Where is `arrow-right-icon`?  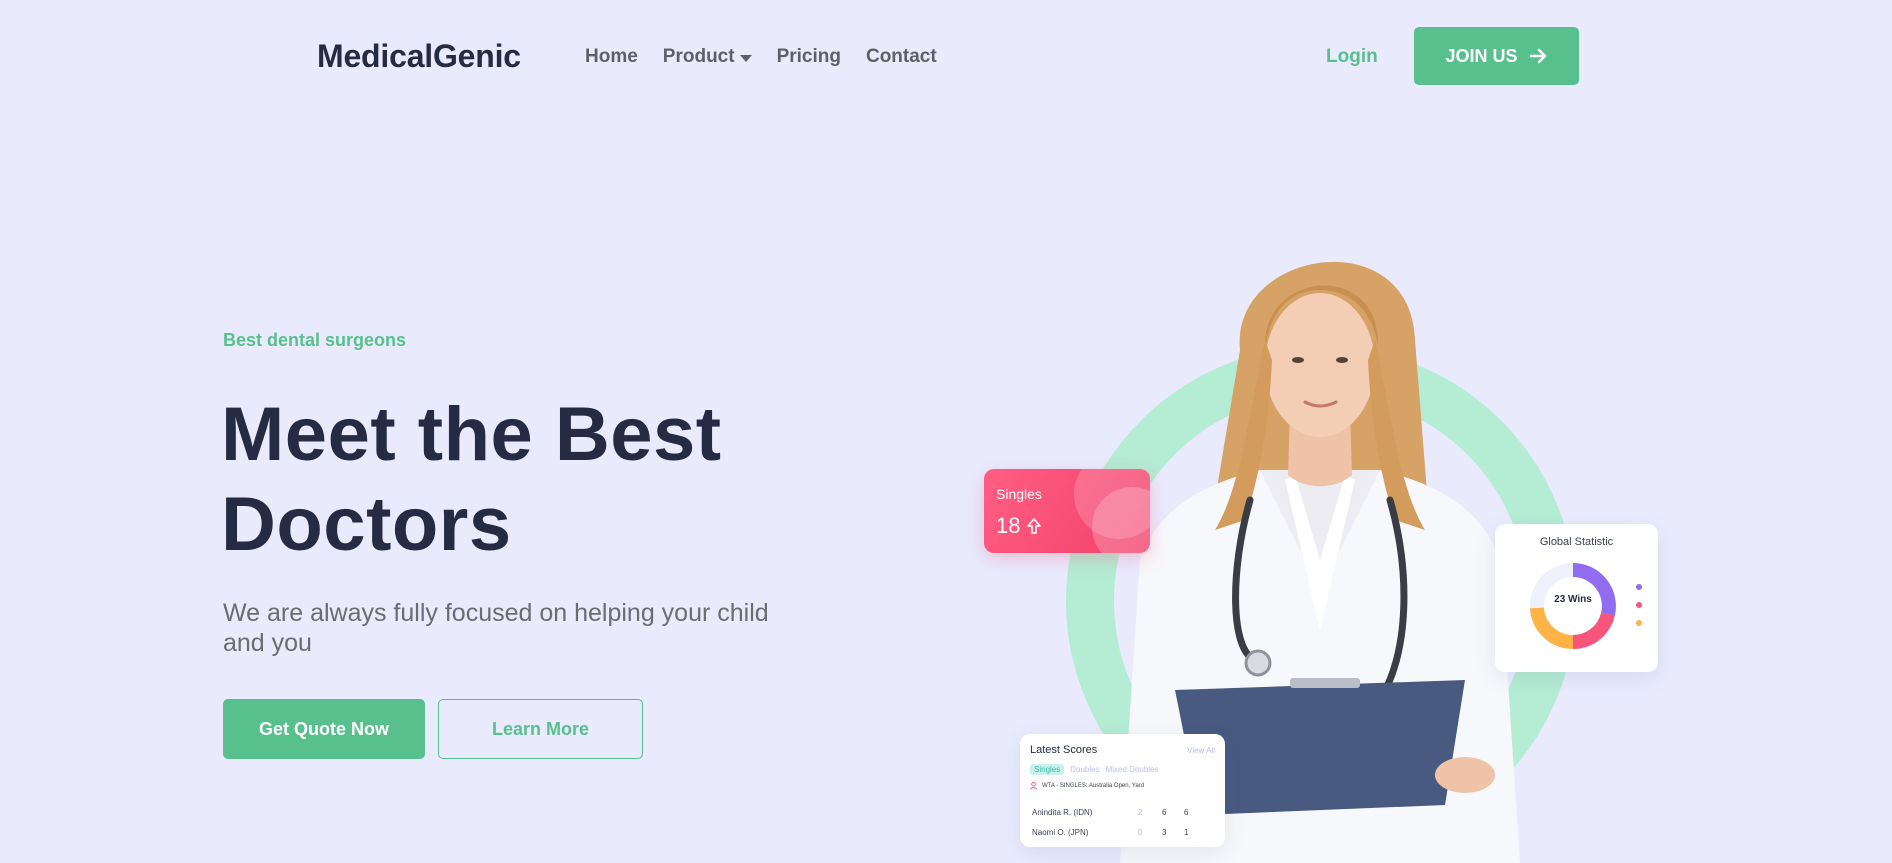
arrow-right-icon is located at coordinates (1537, 56).